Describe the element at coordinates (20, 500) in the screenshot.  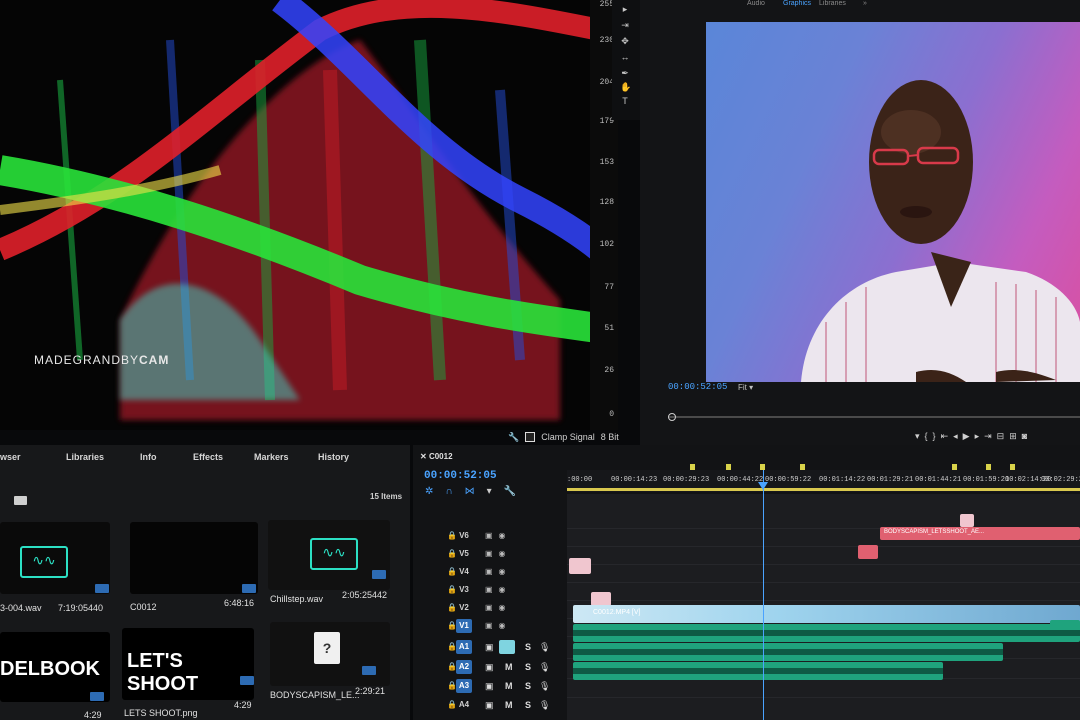
I see `folder-icon` at that location.